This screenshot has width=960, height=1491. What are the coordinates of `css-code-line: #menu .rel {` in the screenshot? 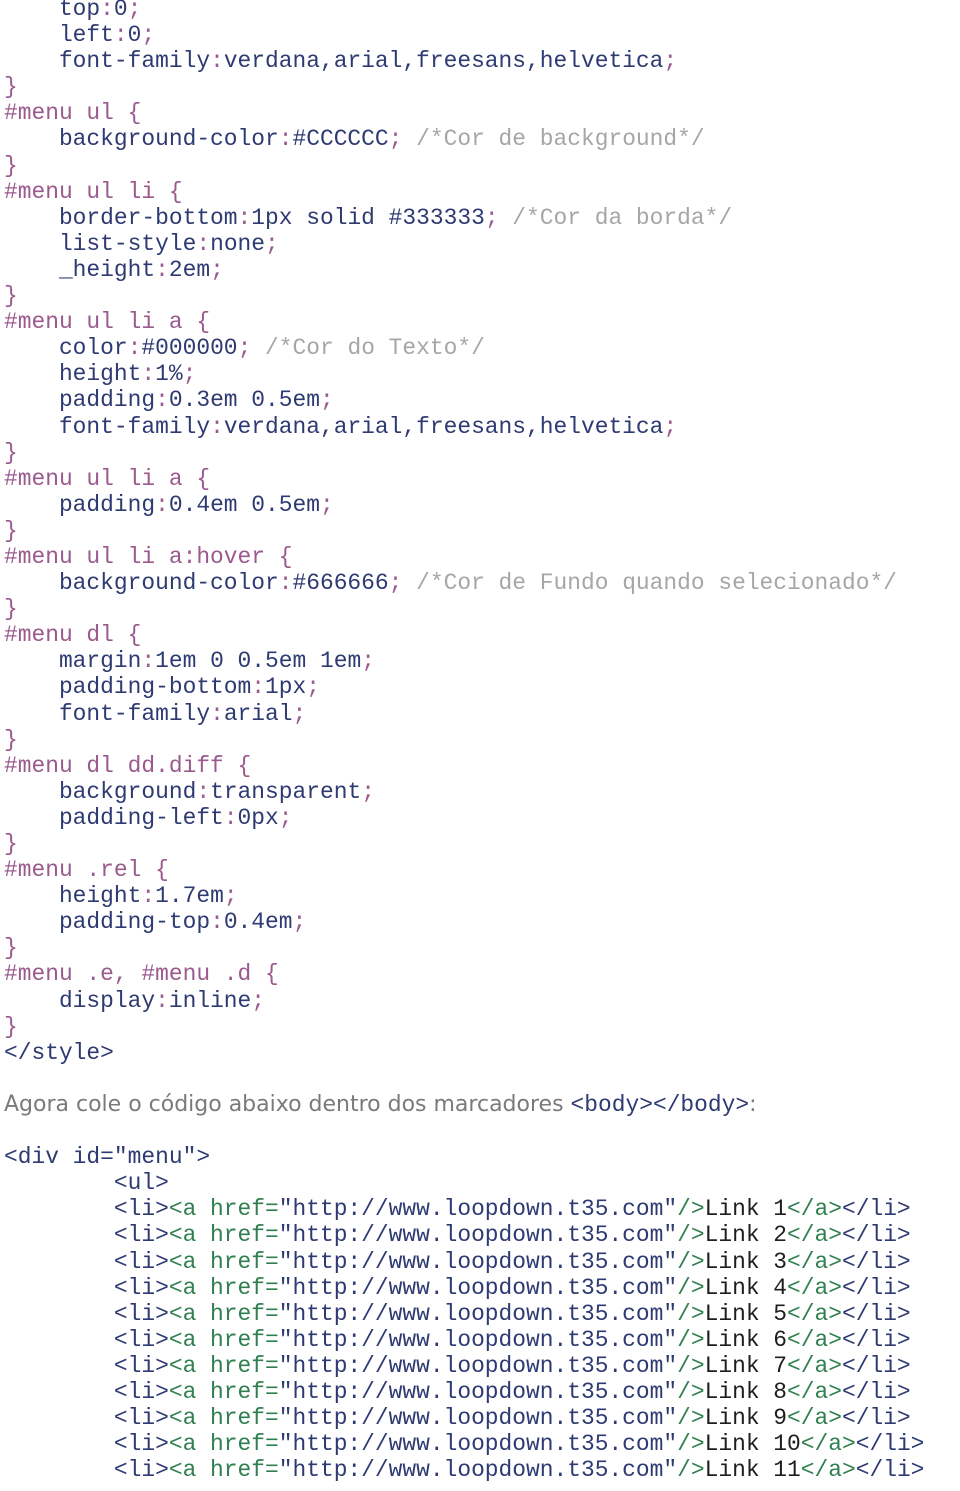 It's located at (464, 870).